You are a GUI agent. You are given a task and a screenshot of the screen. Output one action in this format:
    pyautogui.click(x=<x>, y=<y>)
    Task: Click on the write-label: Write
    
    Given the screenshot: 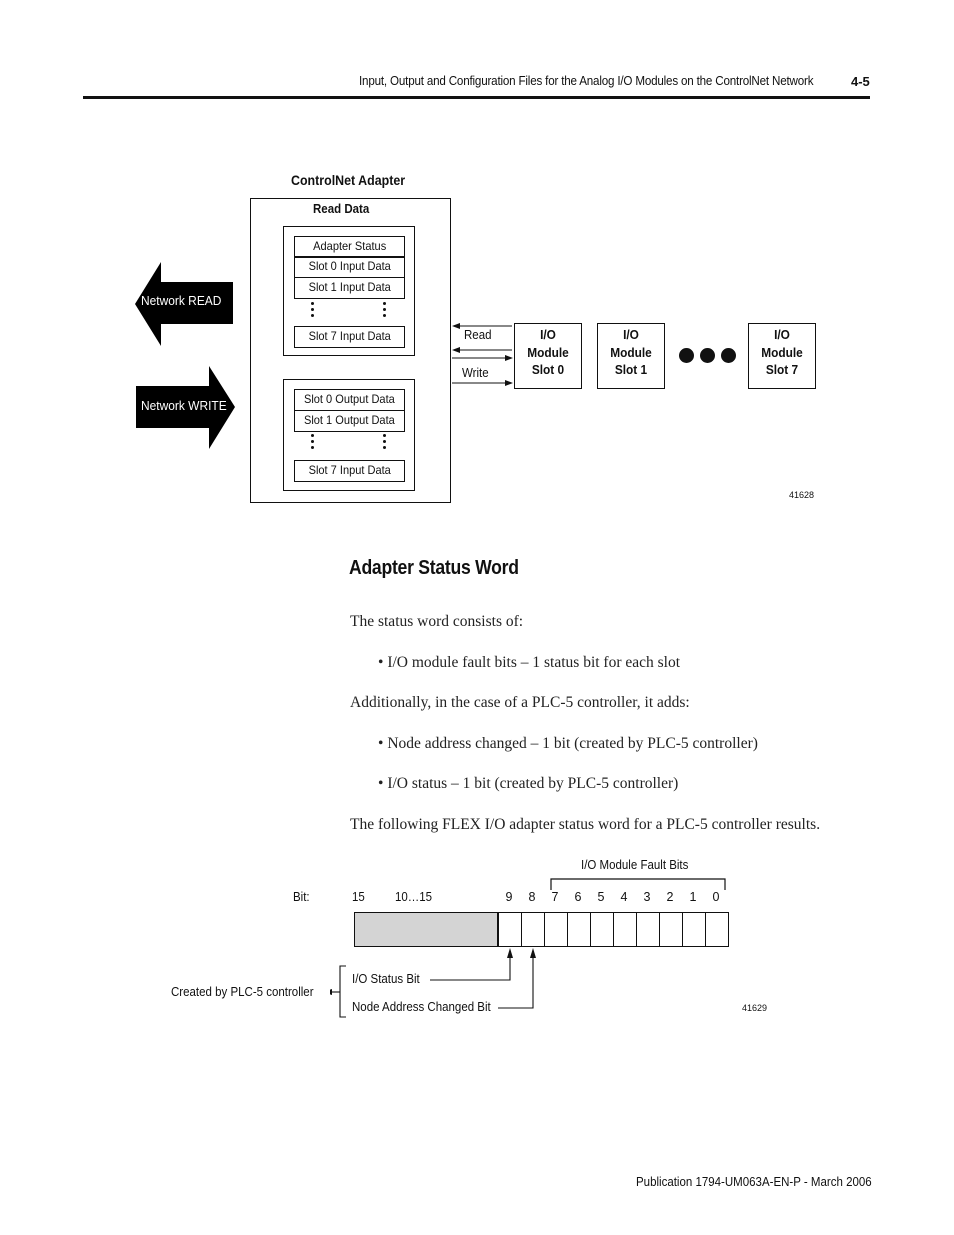 What is the action you would take?
    pyautogui.click(x=475, y=373)
    